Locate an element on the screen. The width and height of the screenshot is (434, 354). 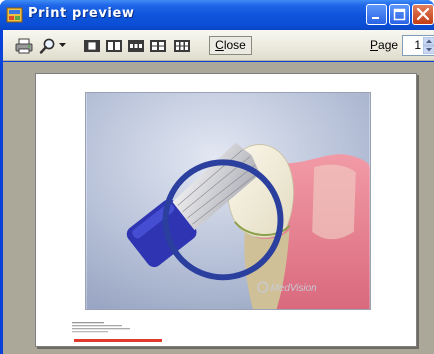
red-accent-rule is located at coordinates (118, 340).